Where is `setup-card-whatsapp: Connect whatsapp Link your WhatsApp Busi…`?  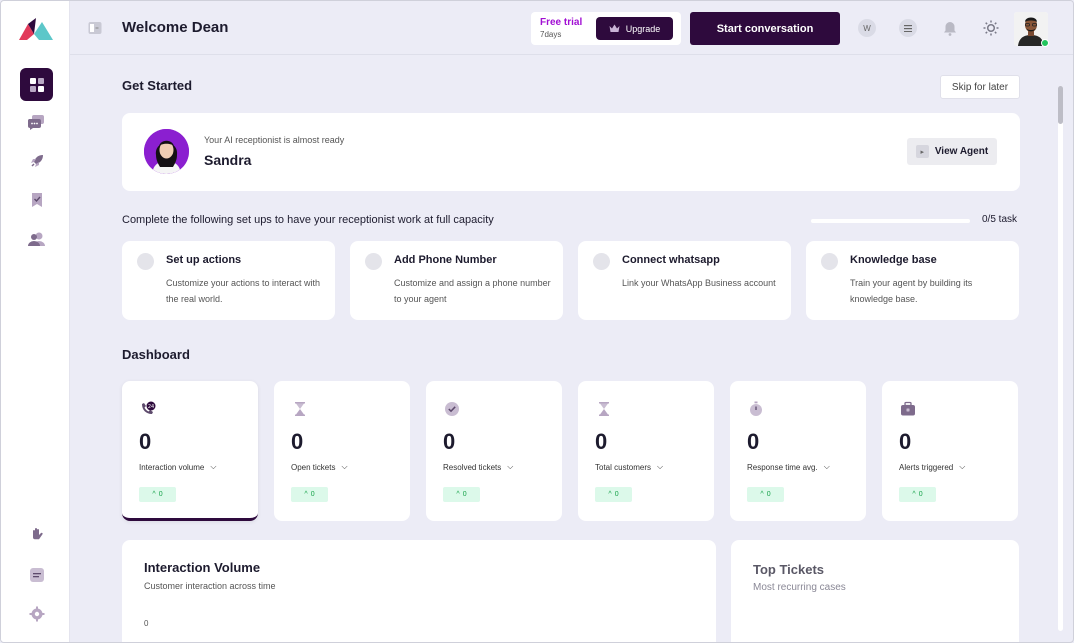
setup-card-whatsapp: Connect whatsapp Link your WhatsApp Busi… is located at coordinates (684, 280).